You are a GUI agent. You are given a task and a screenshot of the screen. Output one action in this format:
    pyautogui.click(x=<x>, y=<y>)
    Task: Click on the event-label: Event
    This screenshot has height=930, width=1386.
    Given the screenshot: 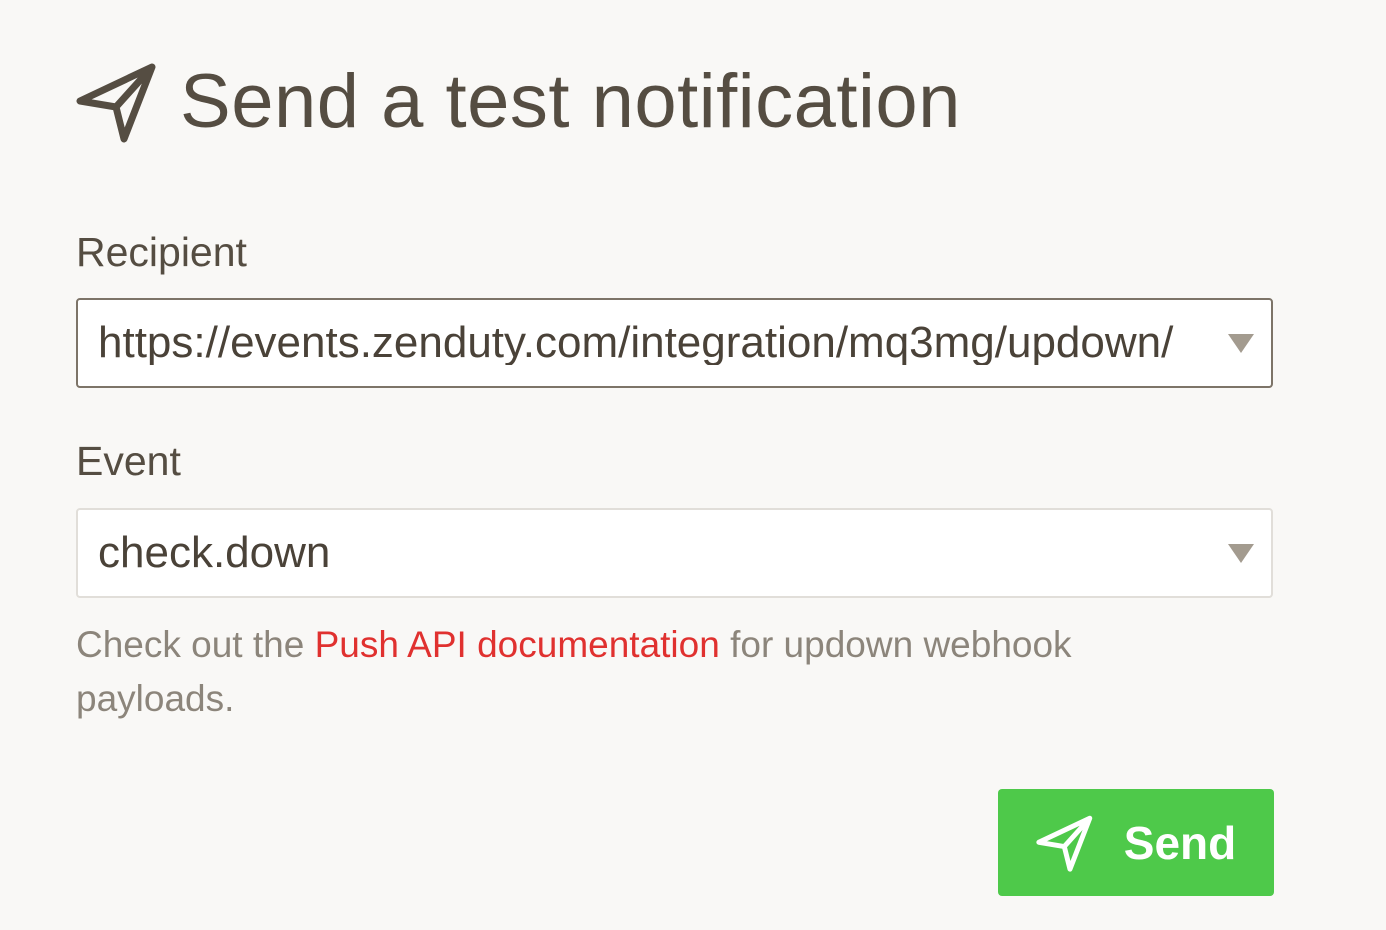 What is the action you would take?
    pyautogui.click(x=128, y=461)
    